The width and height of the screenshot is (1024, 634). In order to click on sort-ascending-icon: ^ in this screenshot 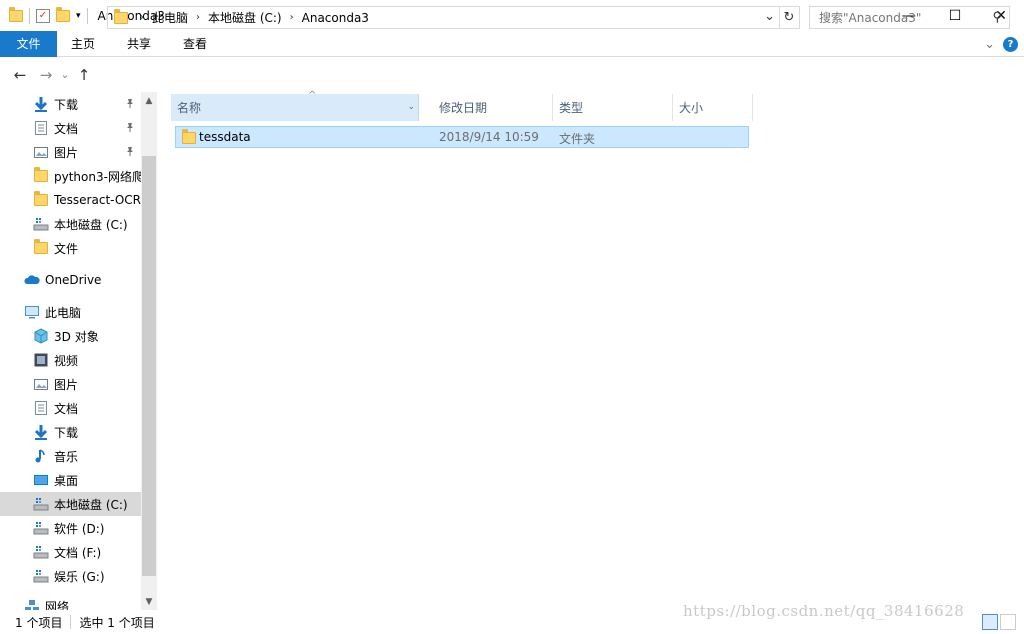, I will do `click(312, 95)`.